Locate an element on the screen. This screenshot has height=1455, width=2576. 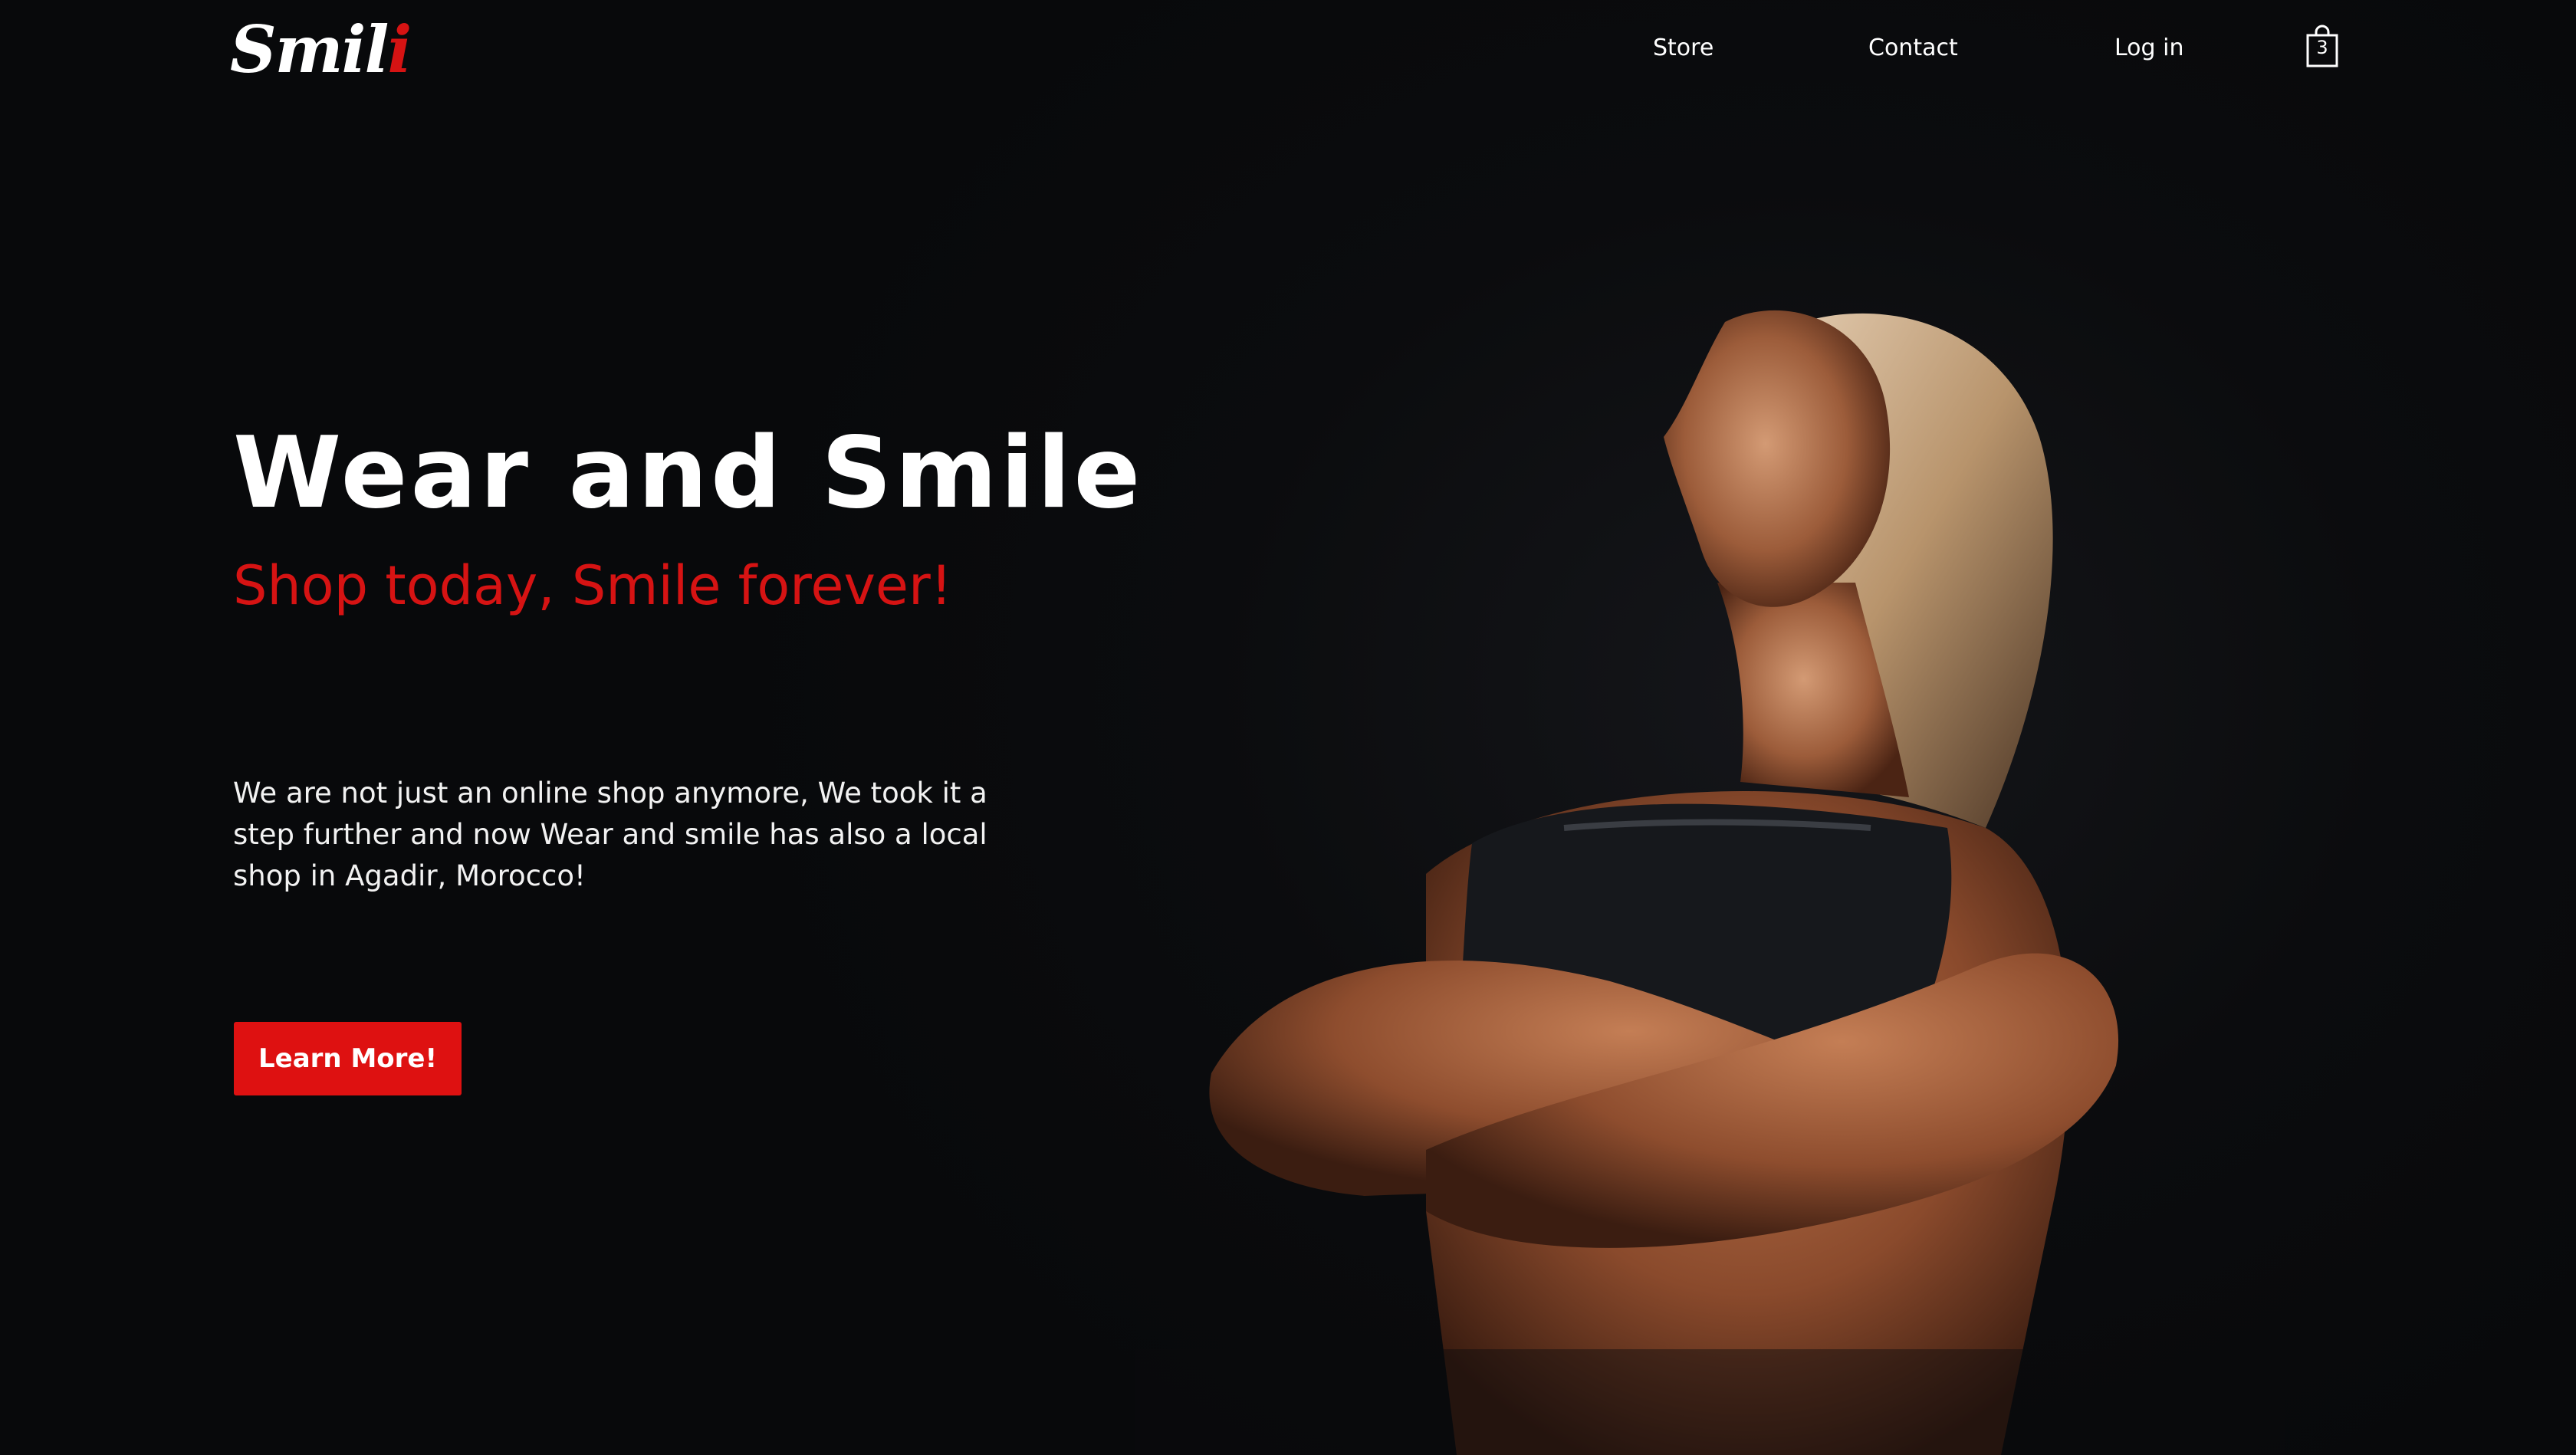
brand-logo: Smil i is located at coordinates (321, 49).